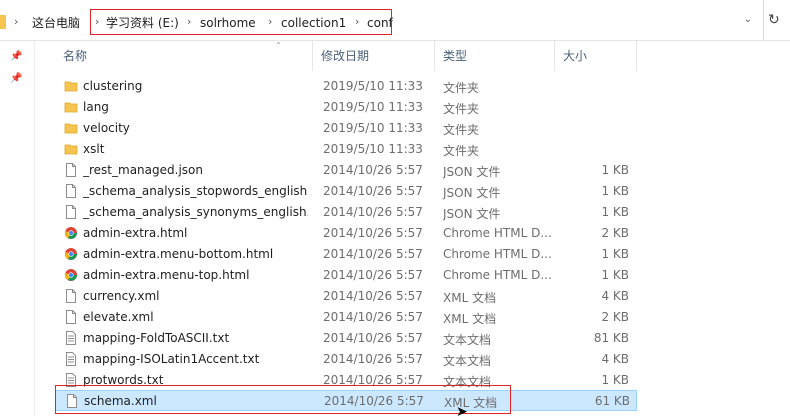 The image size is (790, 420). I want to click on file-name: lang, so click(96, 107).